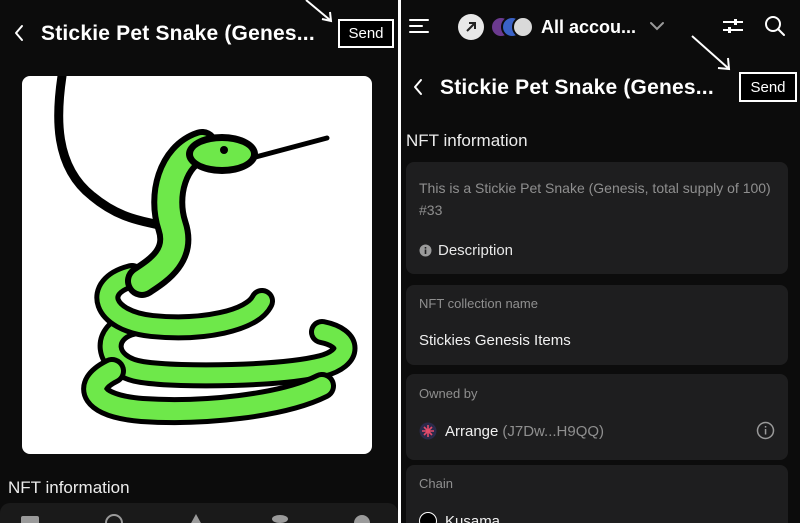 This screenshot has height=523, width=800. Describe the element at coordinates (597, 494) in the screenshot. I see `chain-card: Chain Kusama` at that location.